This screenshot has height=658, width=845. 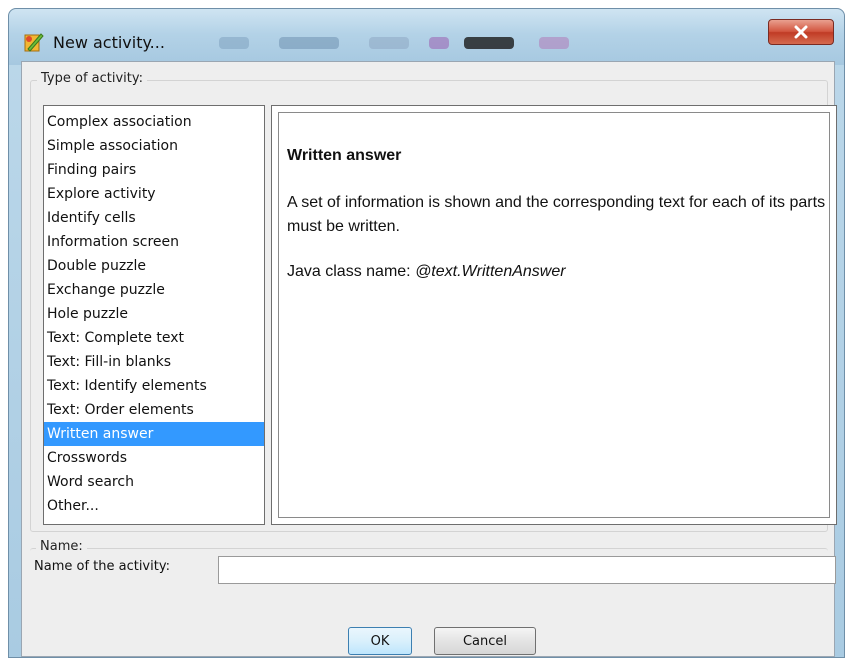 What do you see at coordinates (154, 386) in the screenshot?
I see `activity-type-item: Text: Identify elements` at bounding box center [154, 386].